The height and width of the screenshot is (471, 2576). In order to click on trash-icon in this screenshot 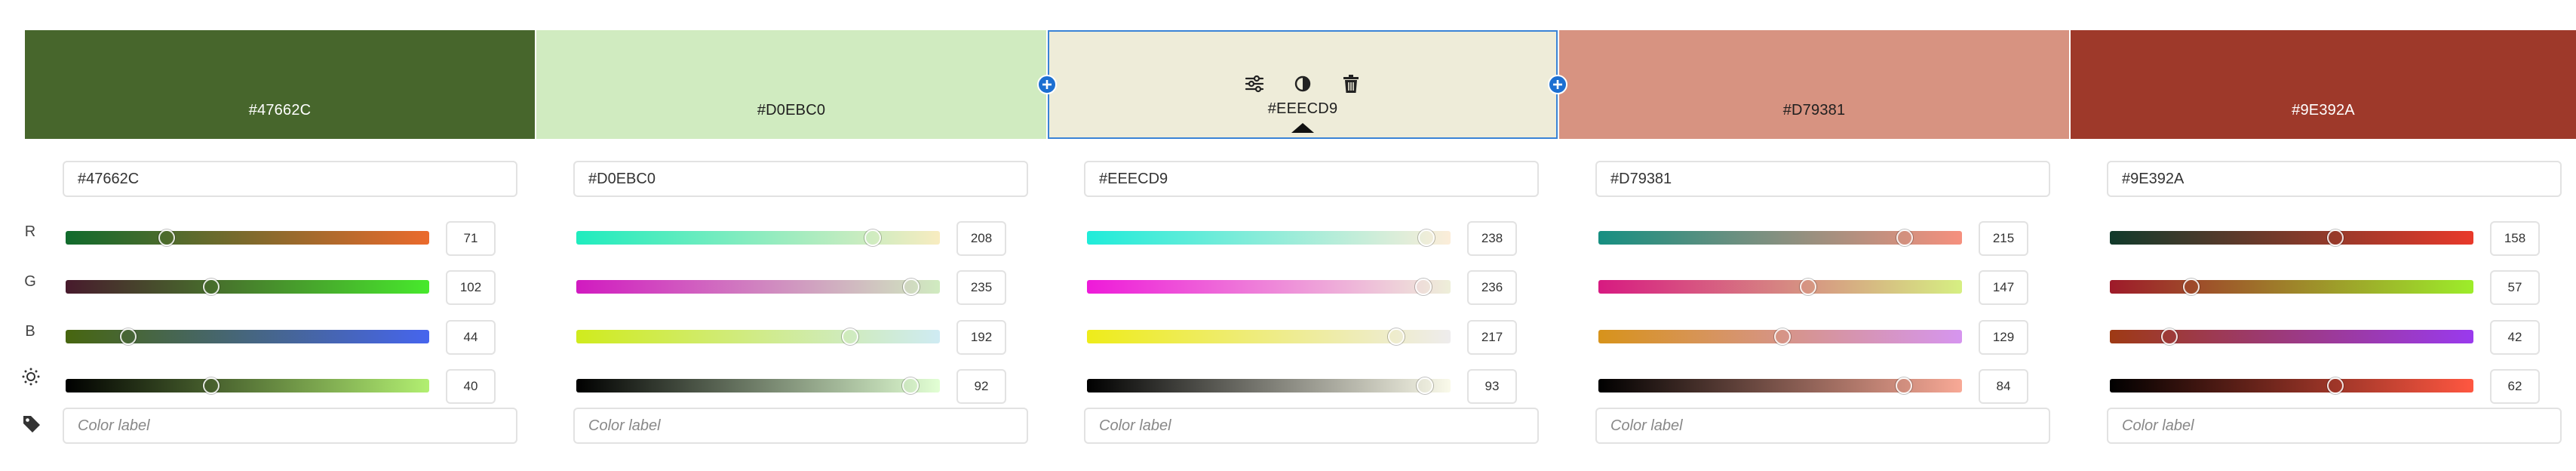, I will do `click(1351, 83)`.